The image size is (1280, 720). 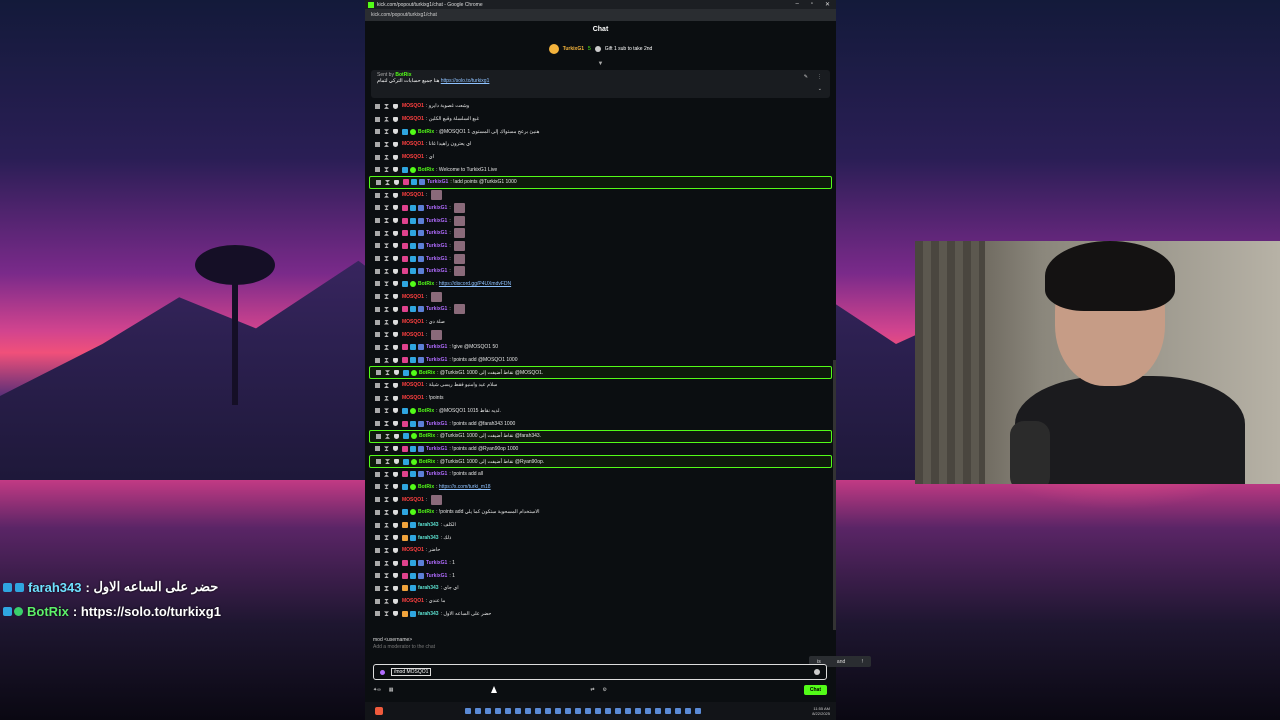 What do you see at coordinates (600, 296) in the screenshot?
I see `chat-message: MOSQO1:` at bounding box center [600, 296].